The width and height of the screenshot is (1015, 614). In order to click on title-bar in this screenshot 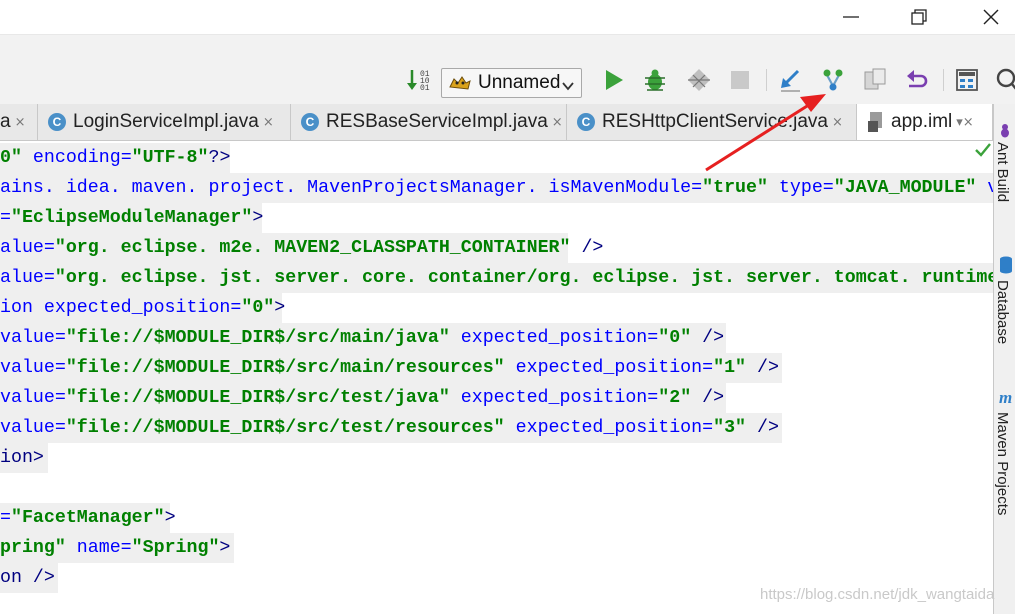, I will do `click(507, 17)`.